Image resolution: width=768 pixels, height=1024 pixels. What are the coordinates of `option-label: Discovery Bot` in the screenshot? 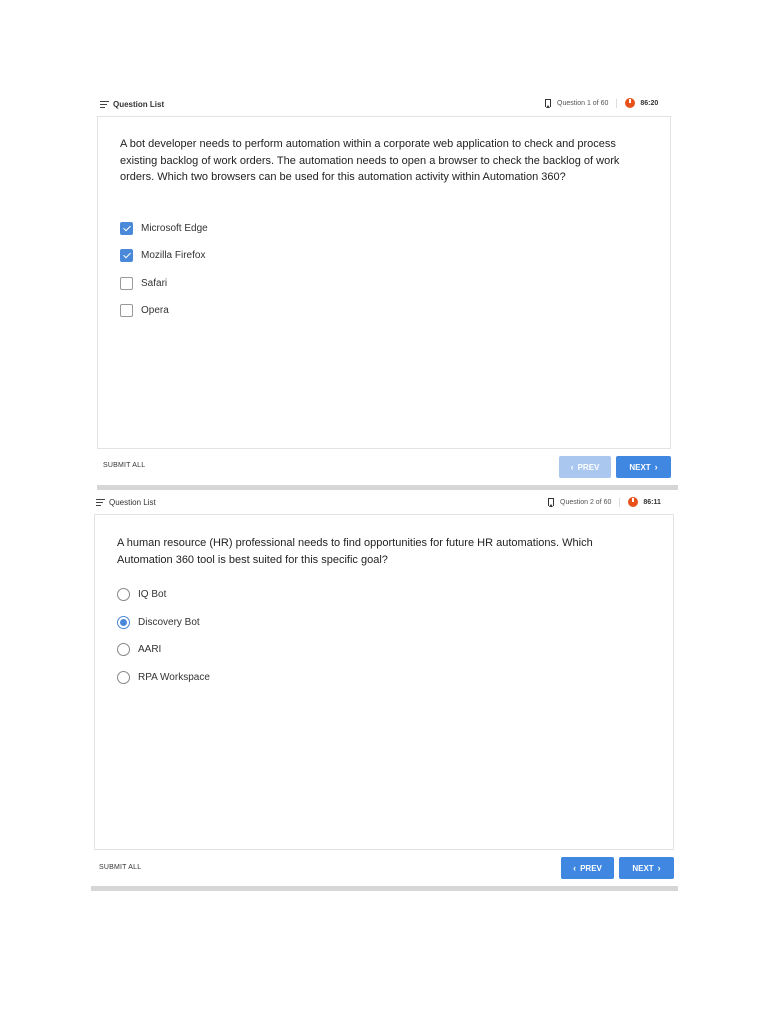 It's located at (169, 622).